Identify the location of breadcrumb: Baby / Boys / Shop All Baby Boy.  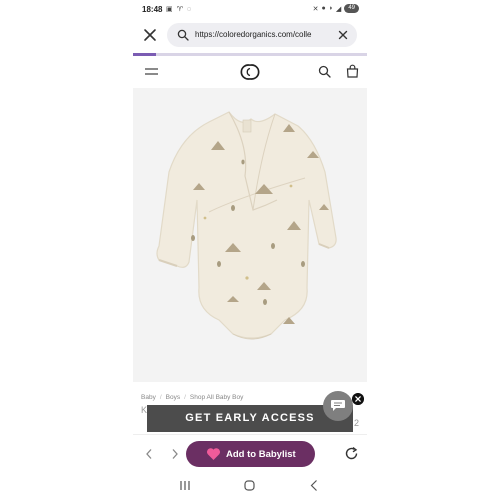
(192, 397).